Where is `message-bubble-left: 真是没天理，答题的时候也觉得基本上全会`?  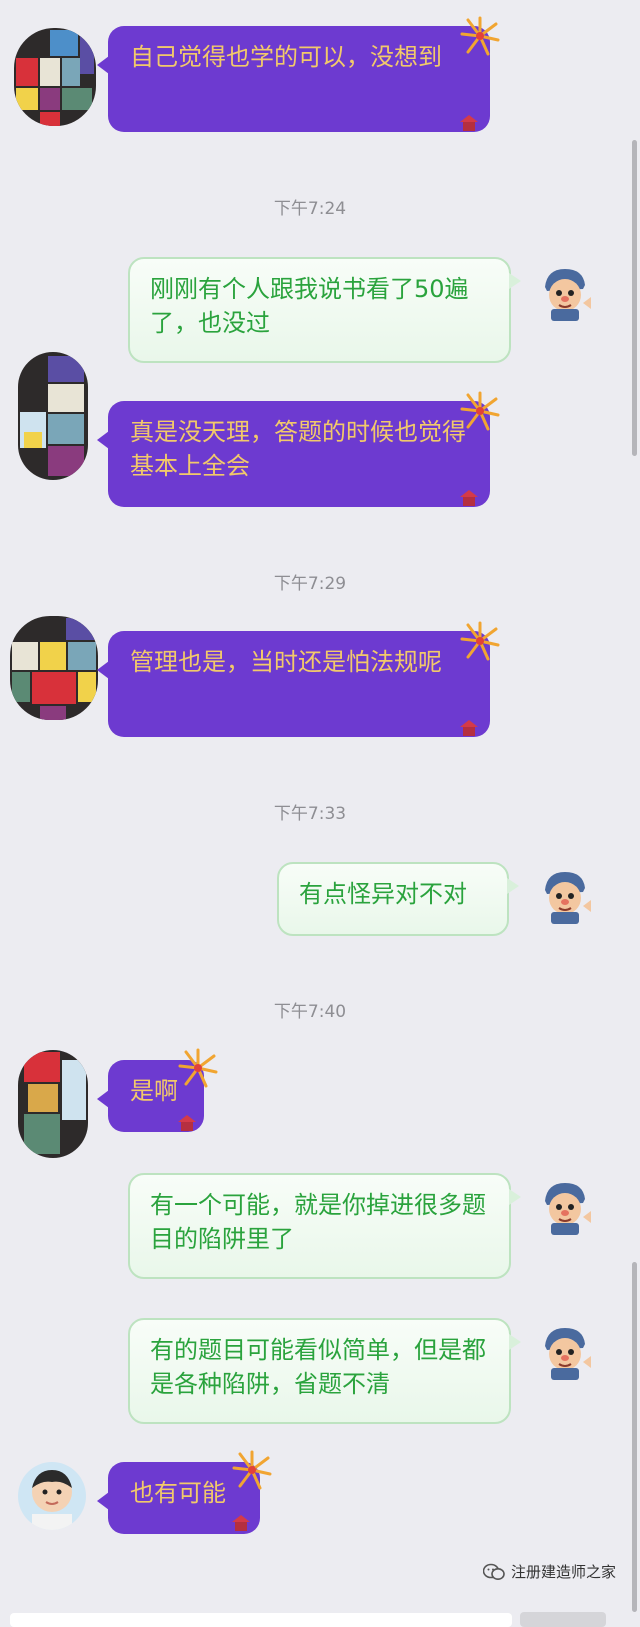 message-bubble-left: 真是没天理，答题的时候也觉得基本上全会 is located at coordinates (293, 454).